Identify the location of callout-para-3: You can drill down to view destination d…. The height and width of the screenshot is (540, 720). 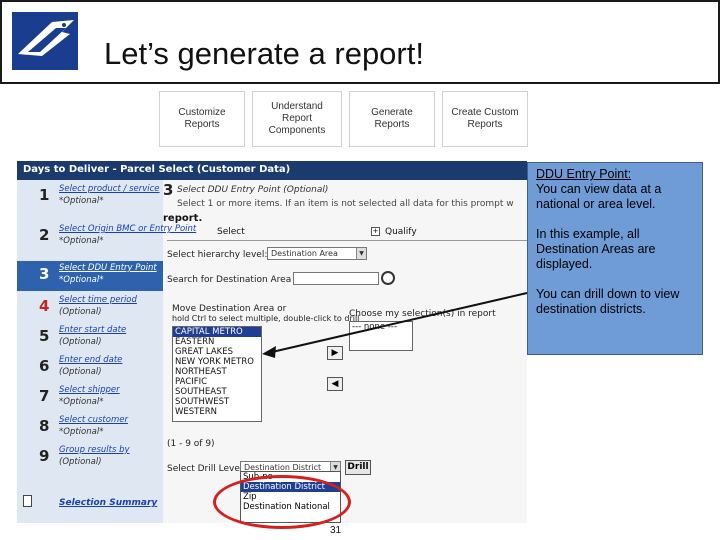
(608, 301).